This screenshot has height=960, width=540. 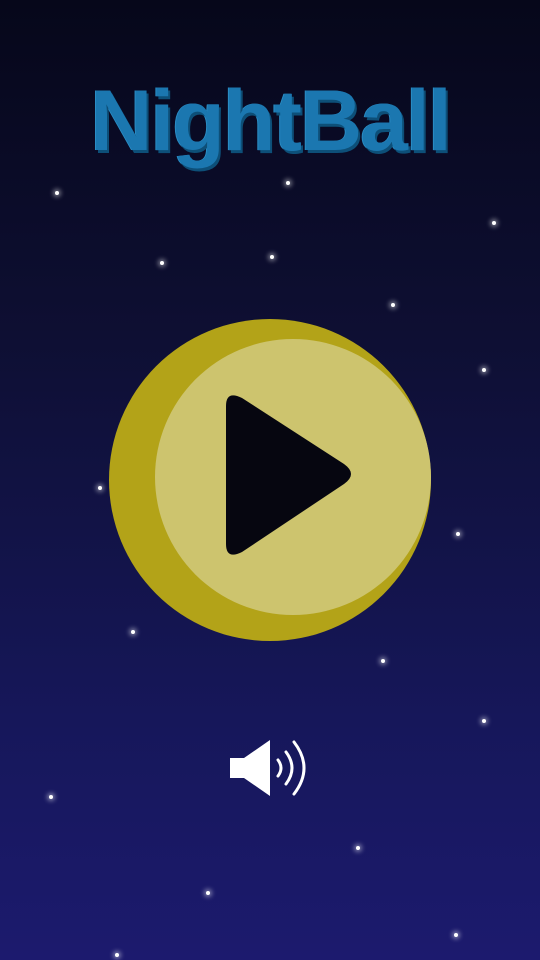 I want to click on speaker-volume-icon, so click(x=268, y=768).